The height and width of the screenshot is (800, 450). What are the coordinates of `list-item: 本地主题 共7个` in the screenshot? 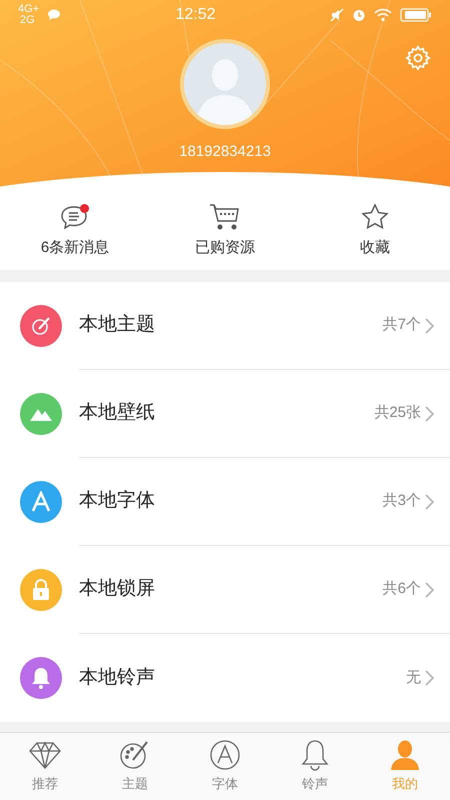 It's located at (225, 326).